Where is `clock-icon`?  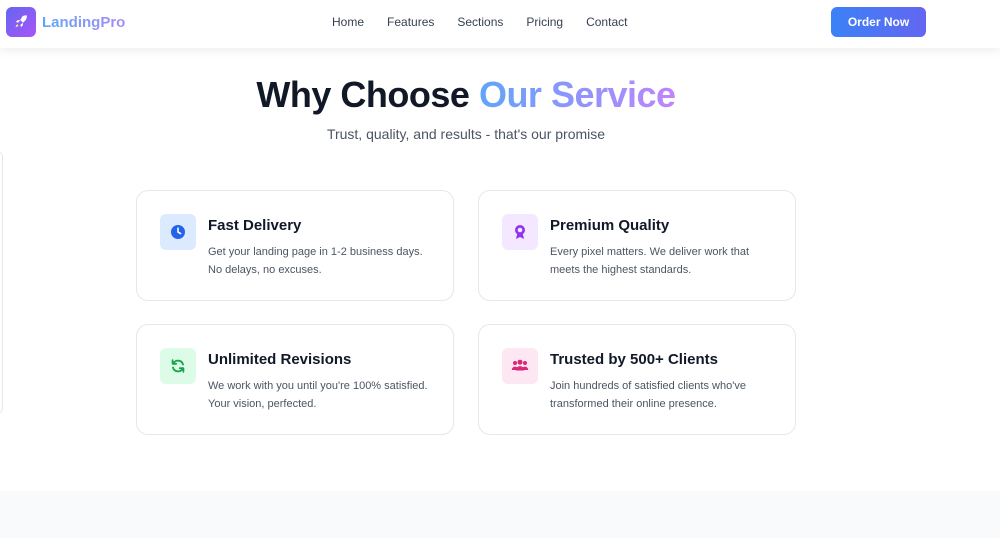
clock-icon is located at coordinates (178, 232).